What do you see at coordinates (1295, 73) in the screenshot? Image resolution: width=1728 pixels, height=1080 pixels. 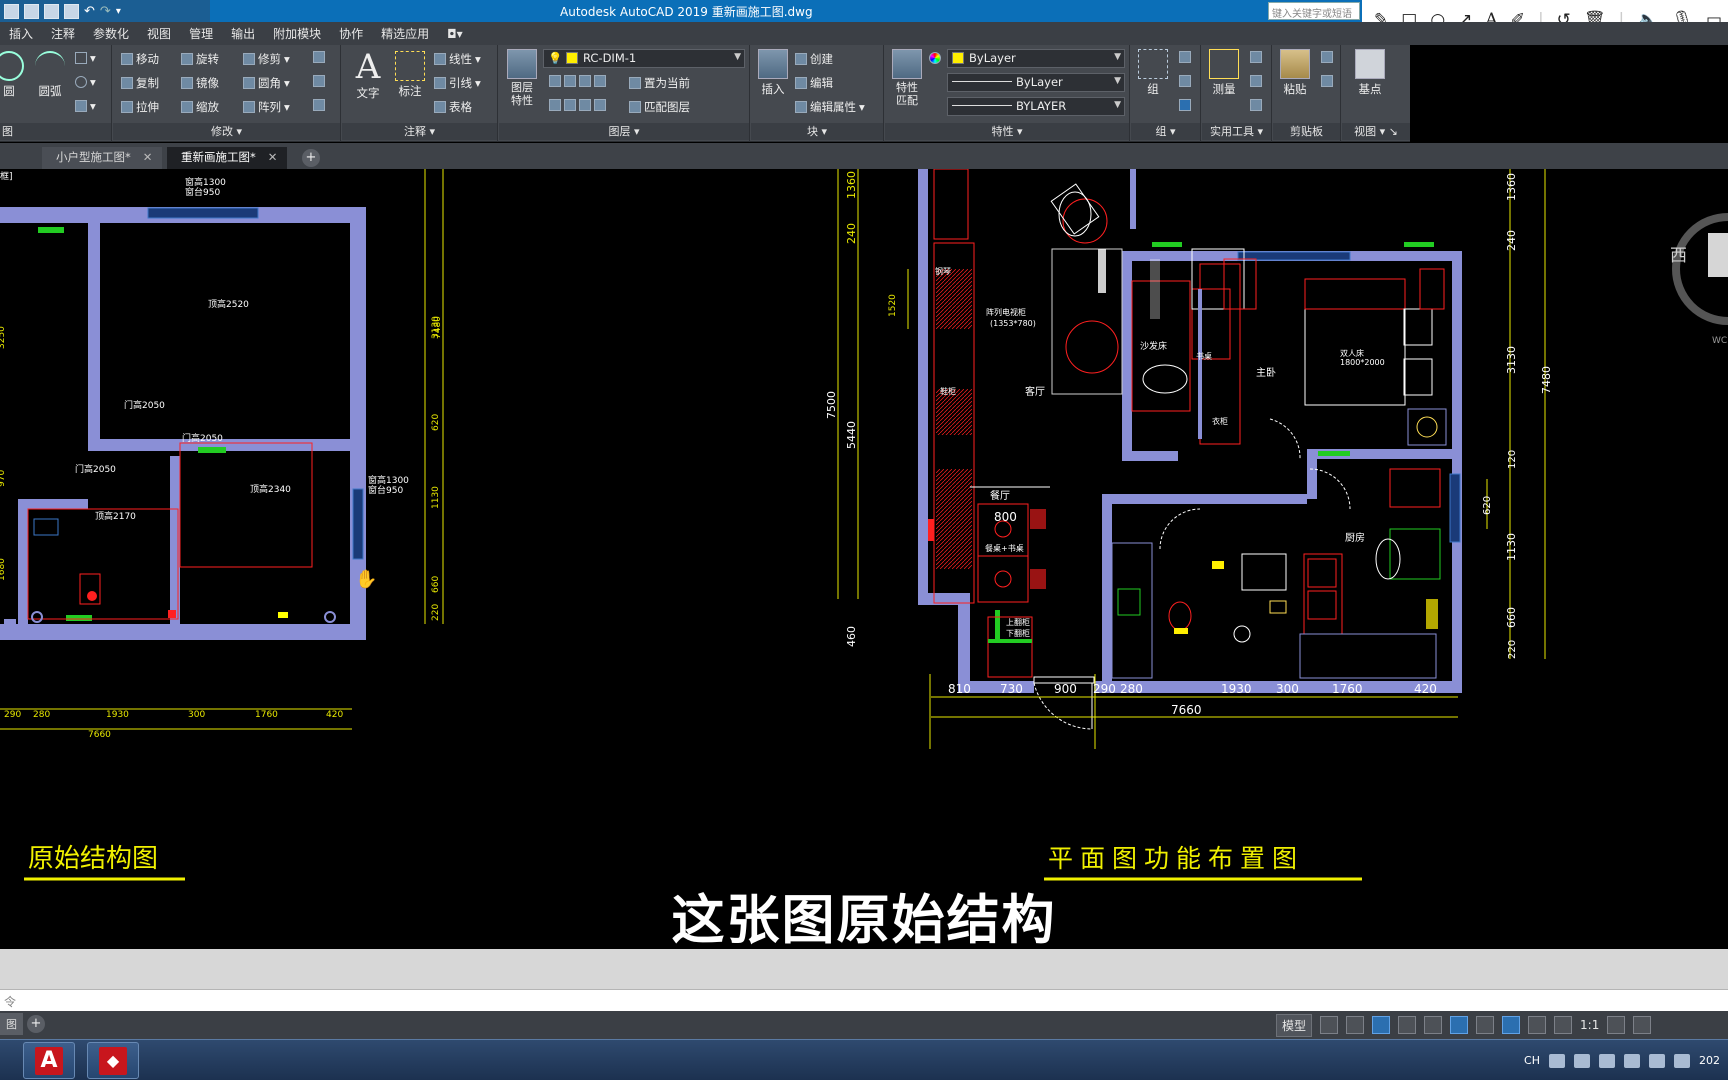 I see `paste-button: 粘贴` at bounding box center [1295, 73].